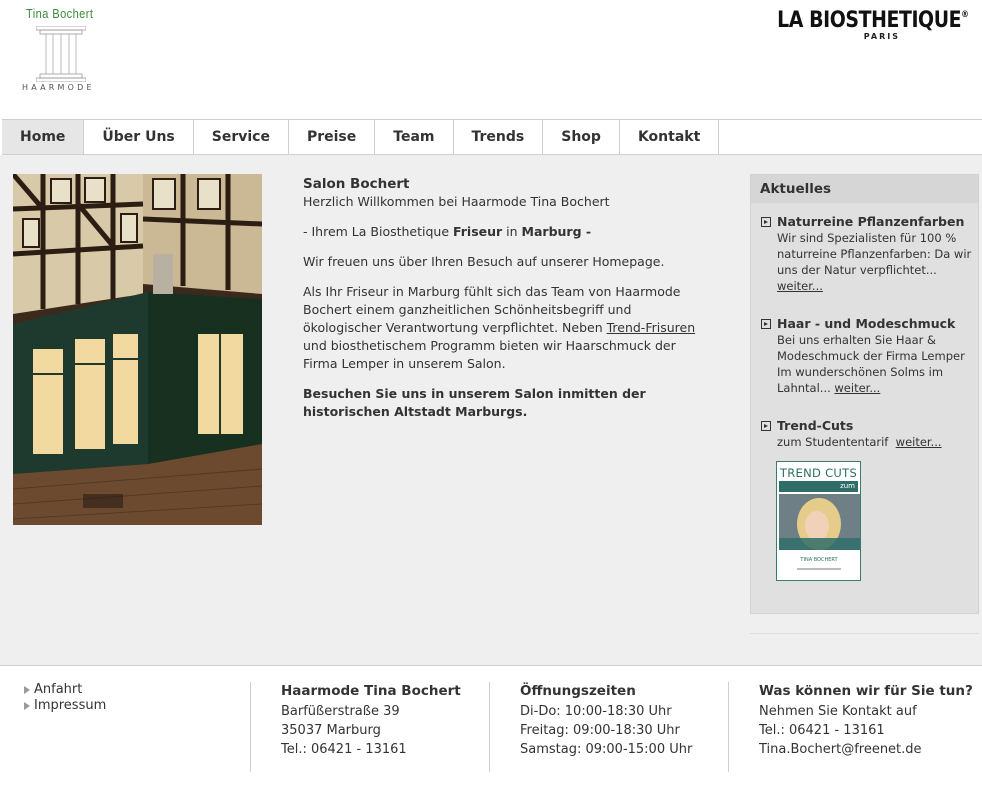 The image size is (982, 792). What do you see at coordinates (371, 691) in the screenshot?
I see `address-heading: Haarmode Tina Bochert` at bounding box center [371, 691].